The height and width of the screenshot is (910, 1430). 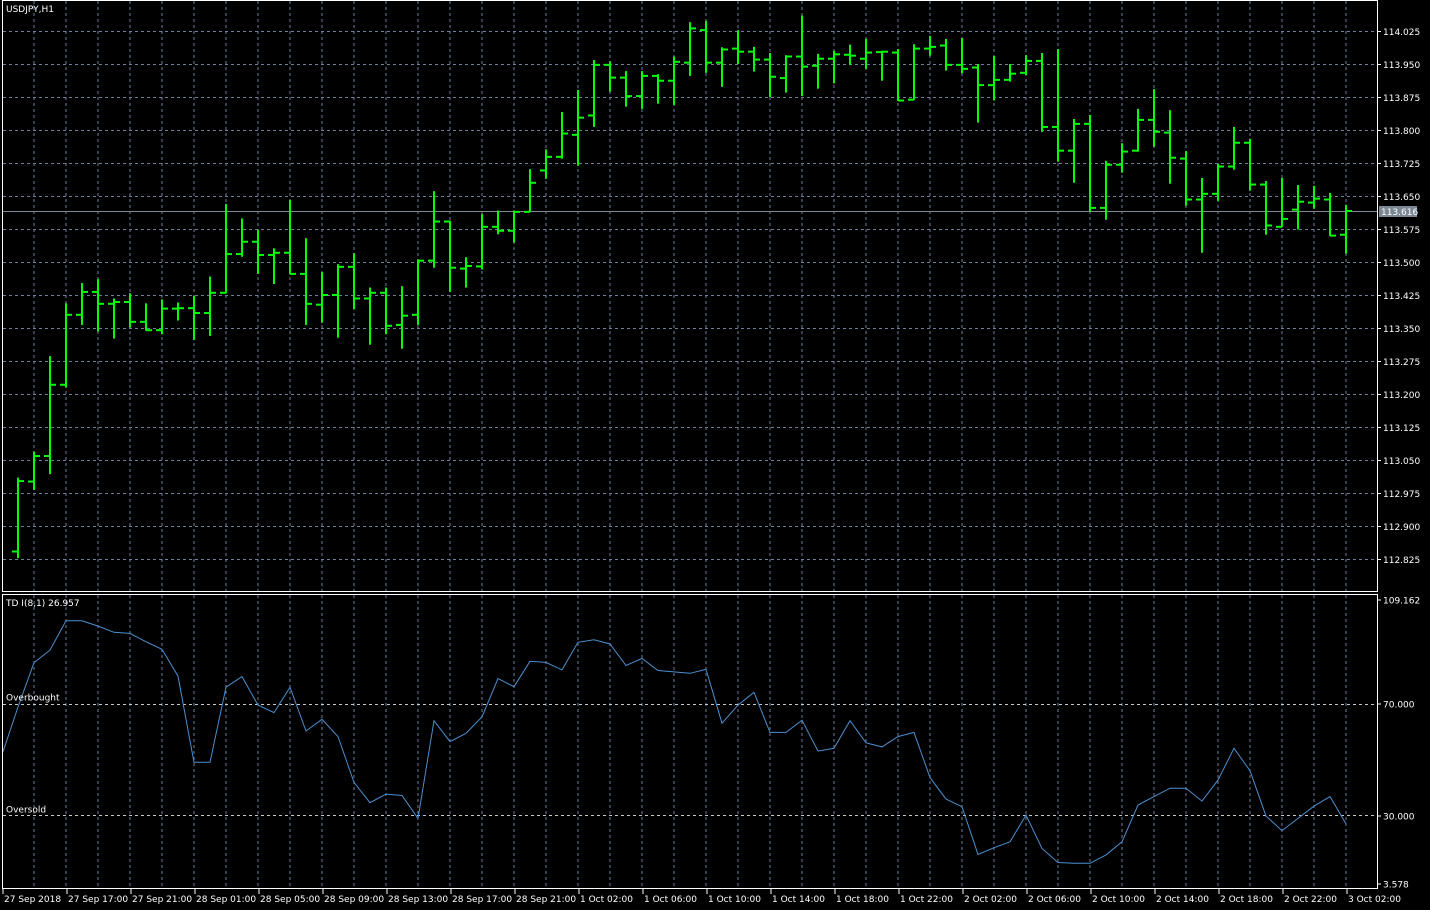 What do you see at coordinates (1401, 495) in the screenshot?
I see `price-tick-label: 112.975` at bounding box center [1401, 495].